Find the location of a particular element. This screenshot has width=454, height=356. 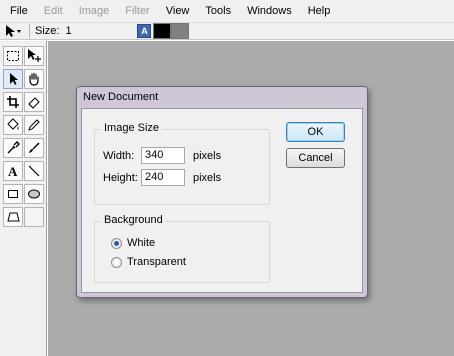

radio-transparent-label: Transparent is located at coordinates (156, 262).